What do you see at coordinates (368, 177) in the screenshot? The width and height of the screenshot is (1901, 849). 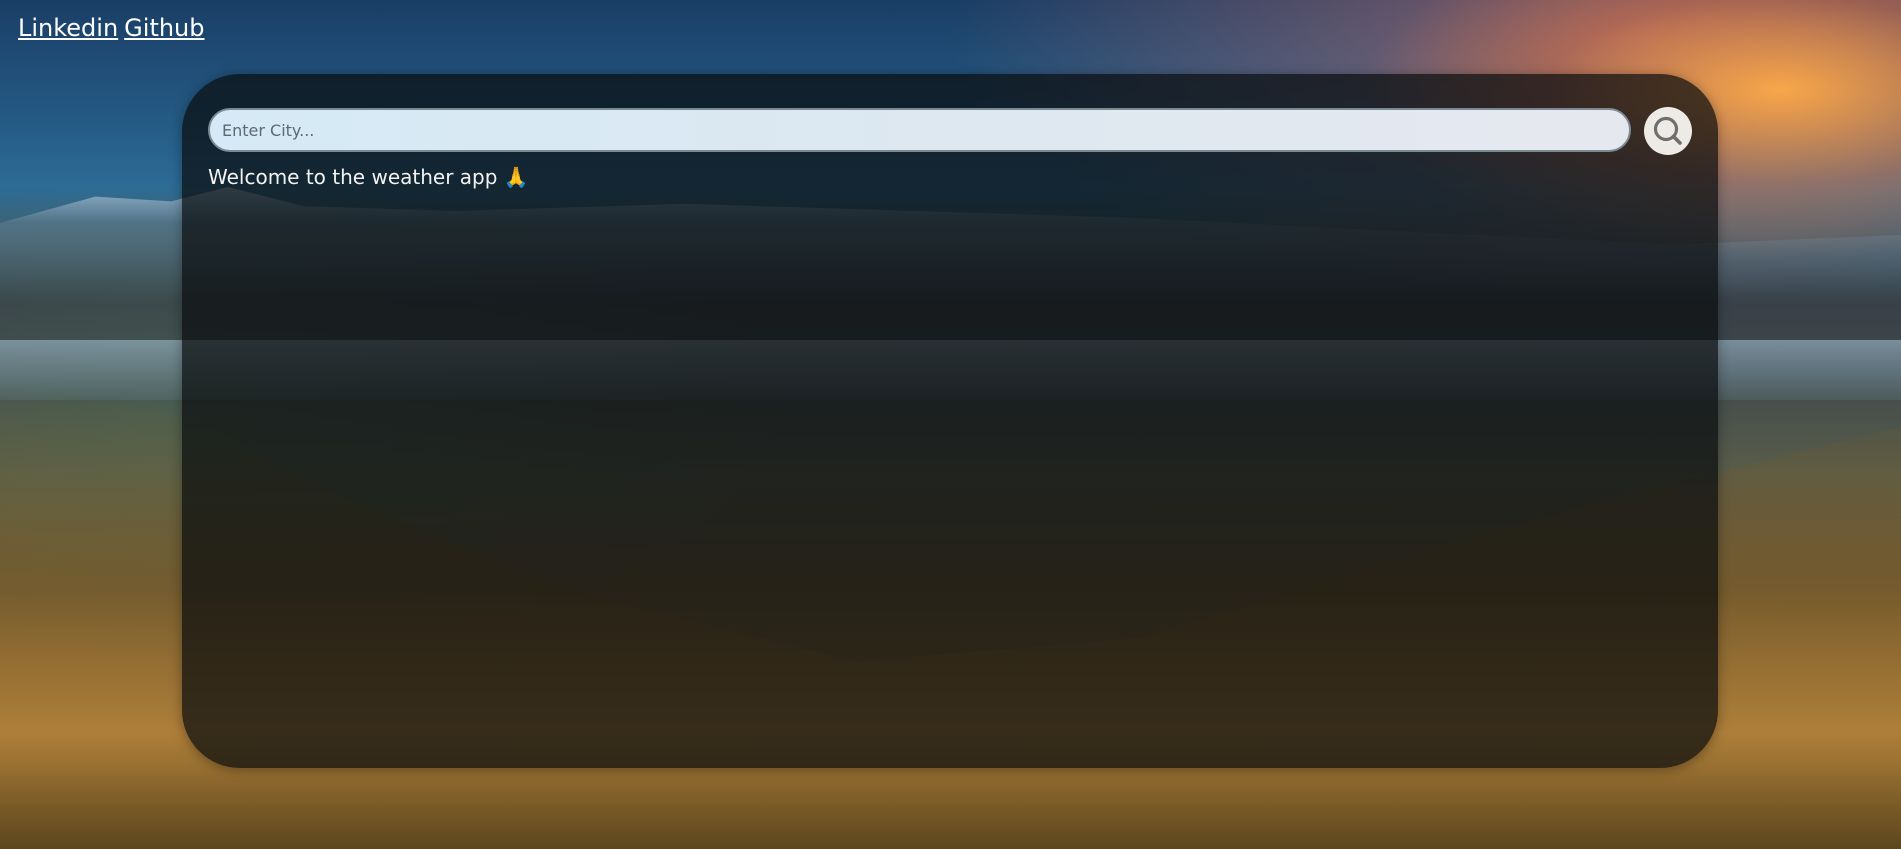 I see `welcome-message: Welcome to the weather app 🙏` at bounding box center [368, 177].